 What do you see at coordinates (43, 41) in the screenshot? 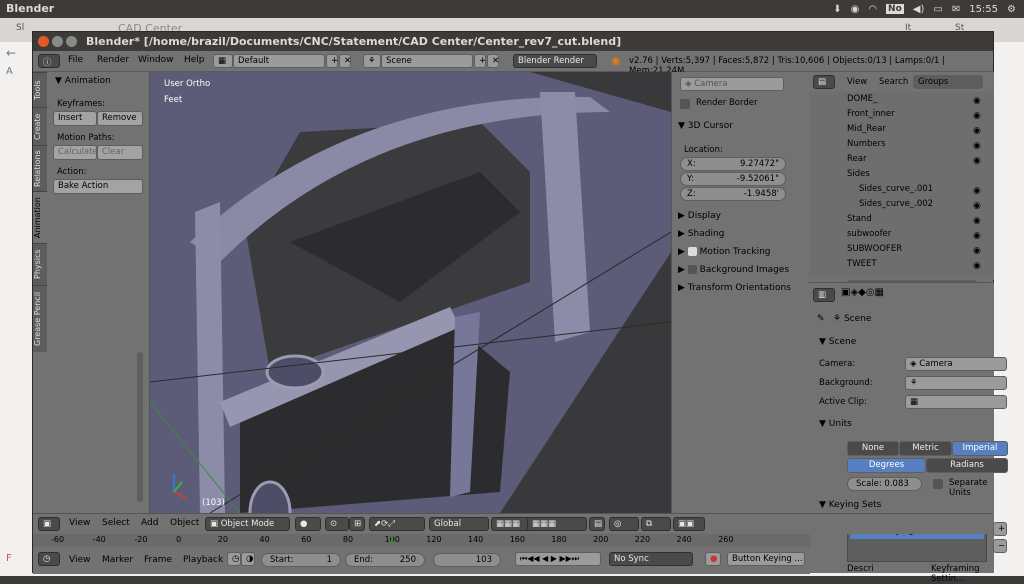
I see `close-icon` at bounding box center [43, 41].